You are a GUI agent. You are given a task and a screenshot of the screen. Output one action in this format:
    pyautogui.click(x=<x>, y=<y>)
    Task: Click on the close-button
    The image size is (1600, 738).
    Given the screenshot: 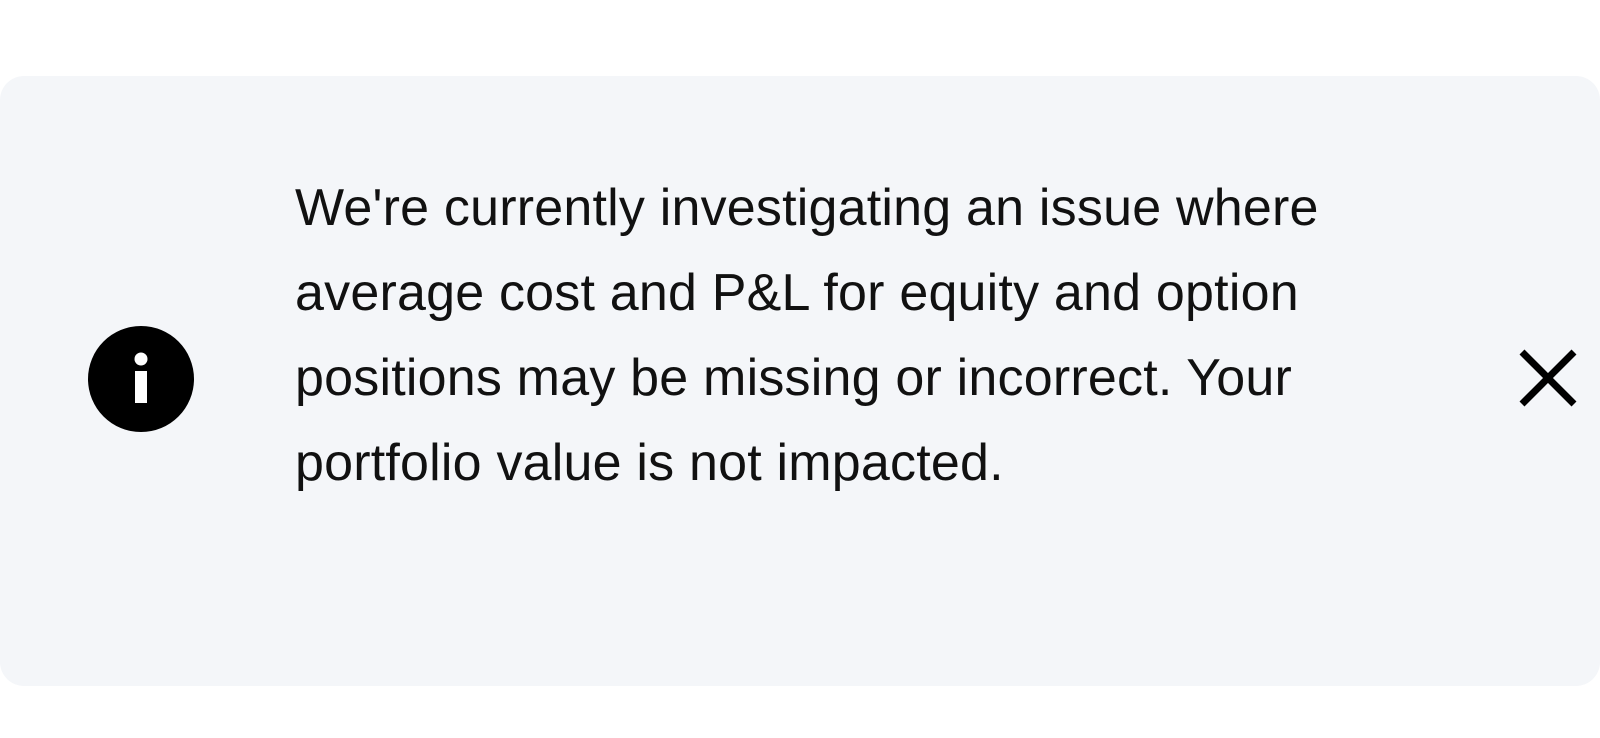 What is the action you would take?
    pyautogui.click(x=1548, y=378)
    